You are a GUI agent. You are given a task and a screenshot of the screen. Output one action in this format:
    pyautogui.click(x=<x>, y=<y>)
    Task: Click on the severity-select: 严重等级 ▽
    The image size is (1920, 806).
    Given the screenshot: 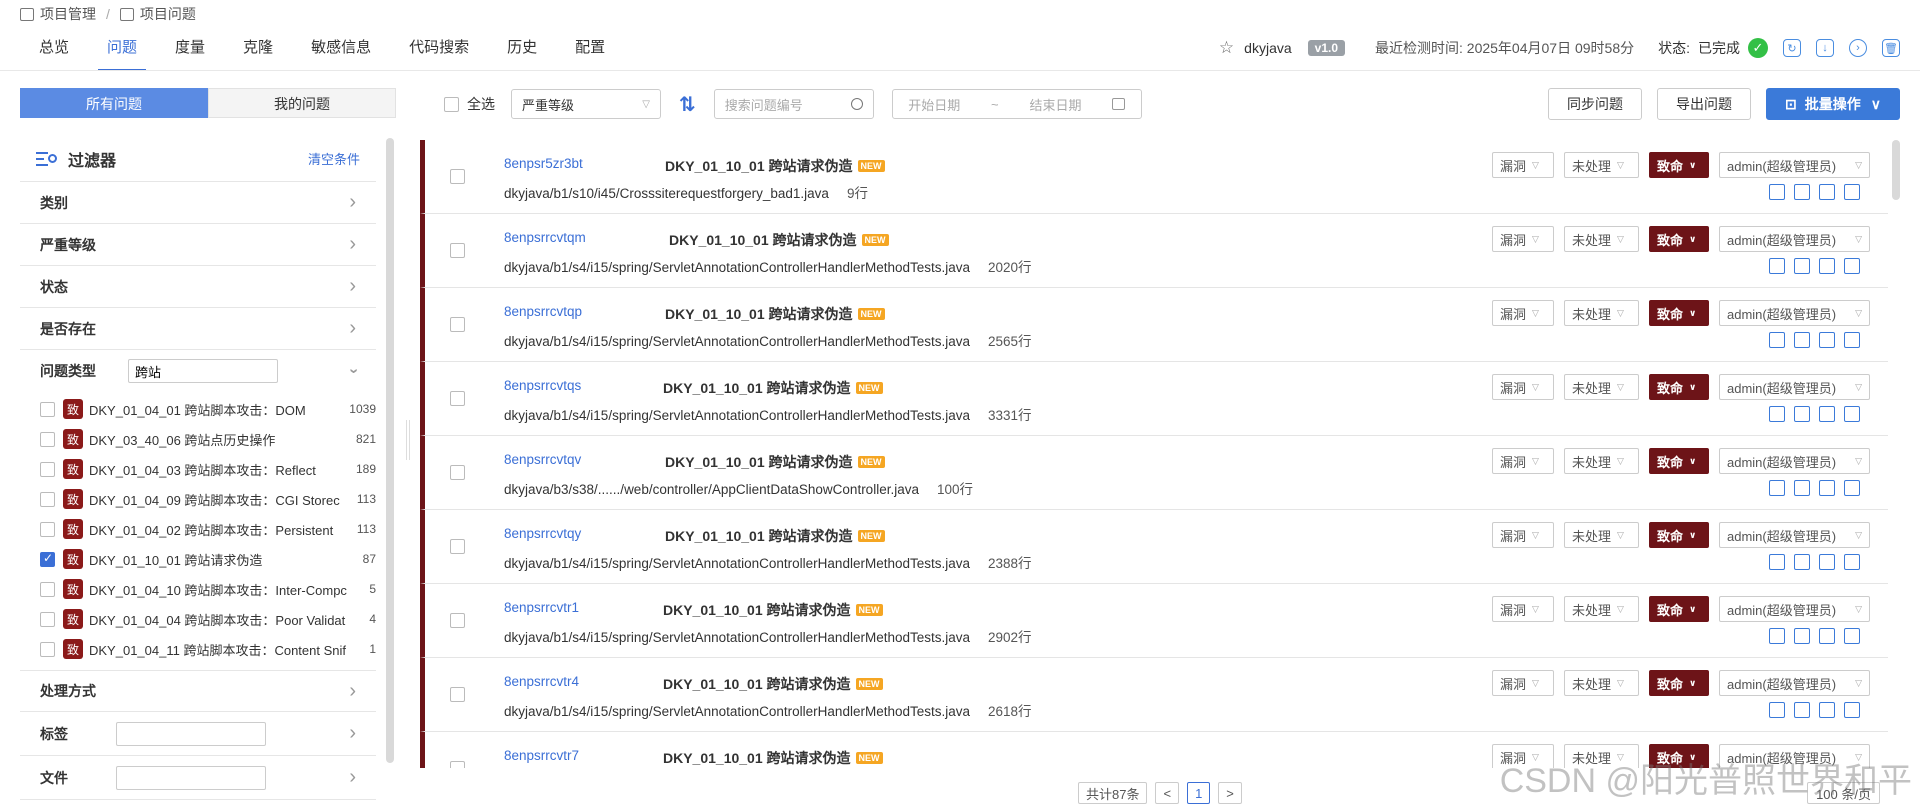 What is the action you would take?
    pyautogui.click(x=586, y=104)
    